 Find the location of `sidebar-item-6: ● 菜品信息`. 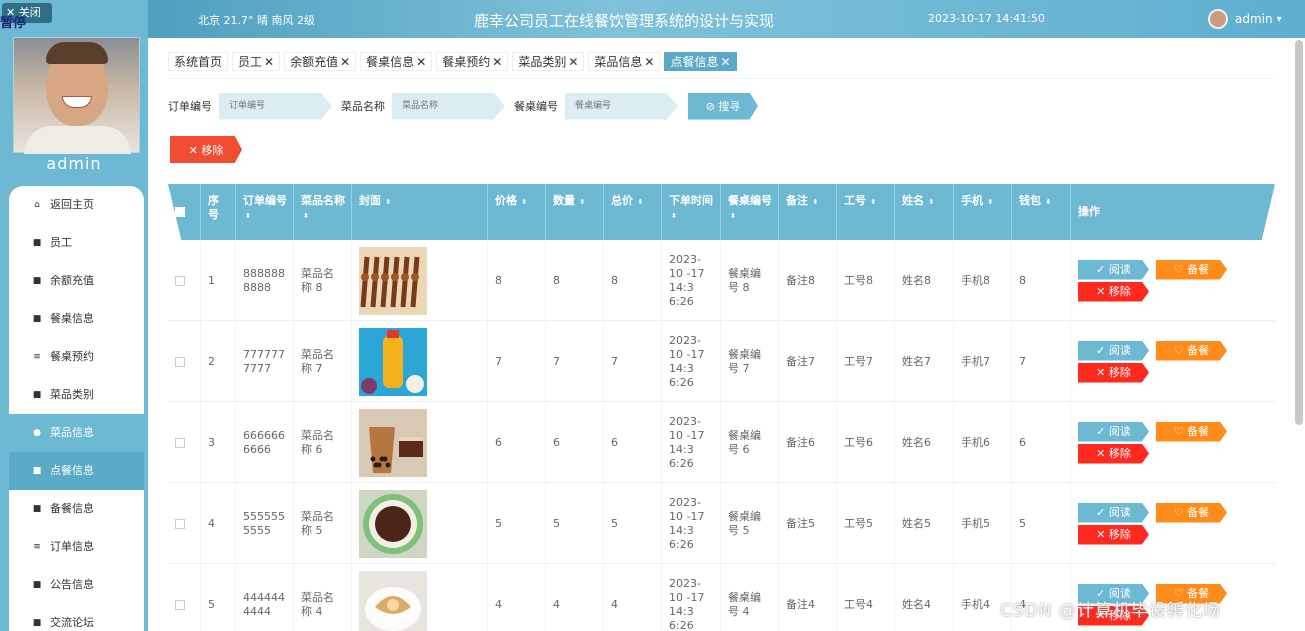

sidebar-item-6: ● 菜品信息 is located at coordinates (76, 433).